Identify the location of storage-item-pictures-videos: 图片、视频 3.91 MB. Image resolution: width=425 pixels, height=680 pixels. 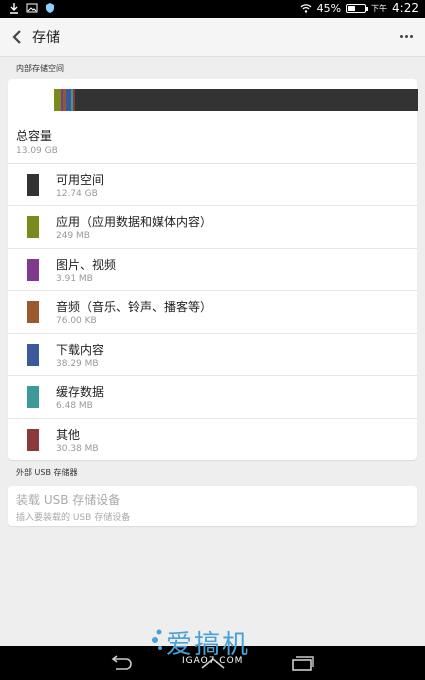
(212, 269).